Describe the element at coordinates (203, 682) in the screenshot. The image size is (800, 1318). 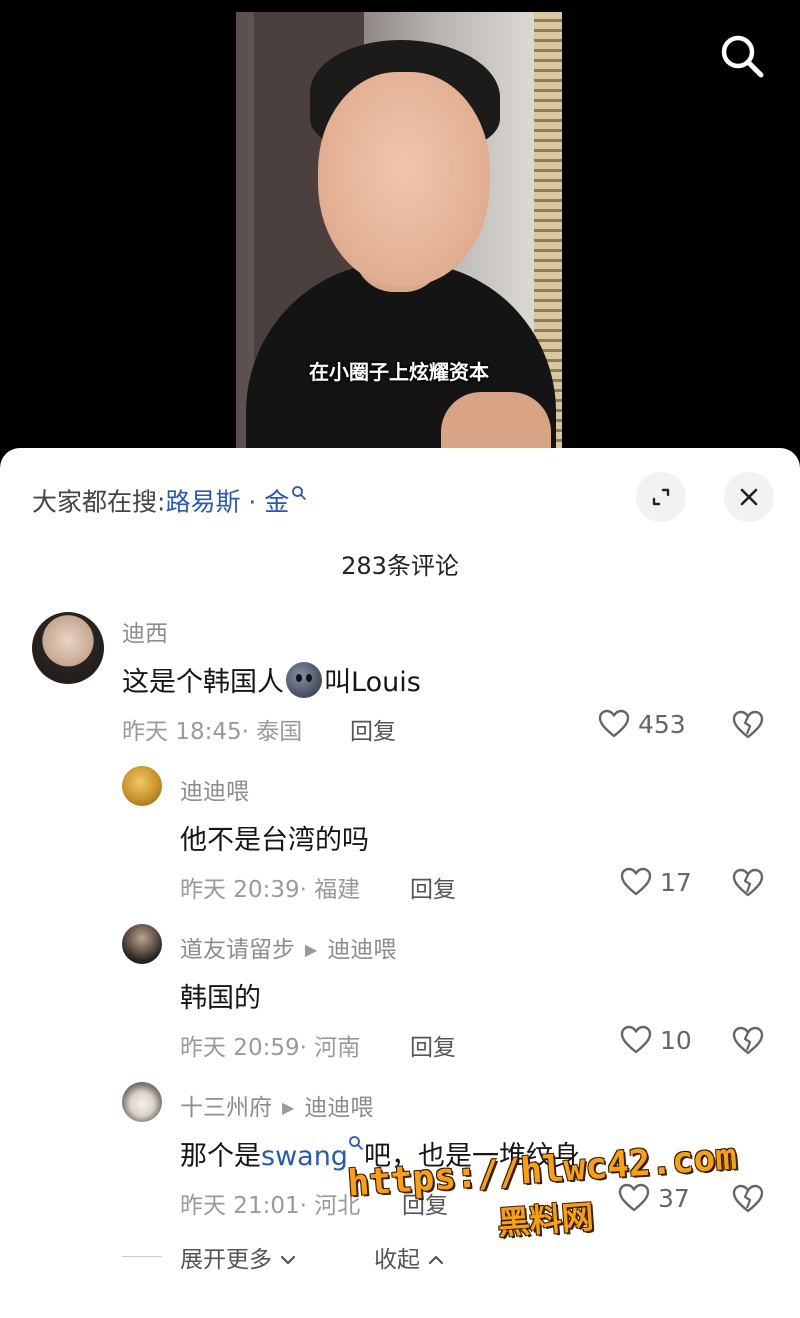
I see `comment-text-part: 这是个韩国人` at that location.